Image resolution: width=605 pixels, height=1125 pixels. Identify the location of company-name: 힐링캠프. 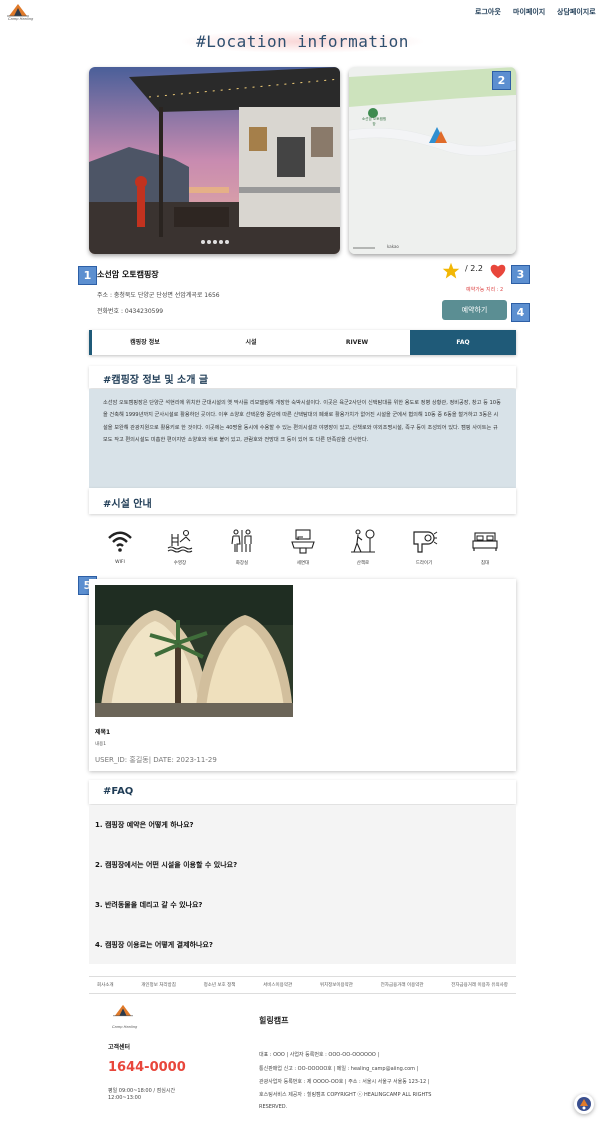
(274, 1020).